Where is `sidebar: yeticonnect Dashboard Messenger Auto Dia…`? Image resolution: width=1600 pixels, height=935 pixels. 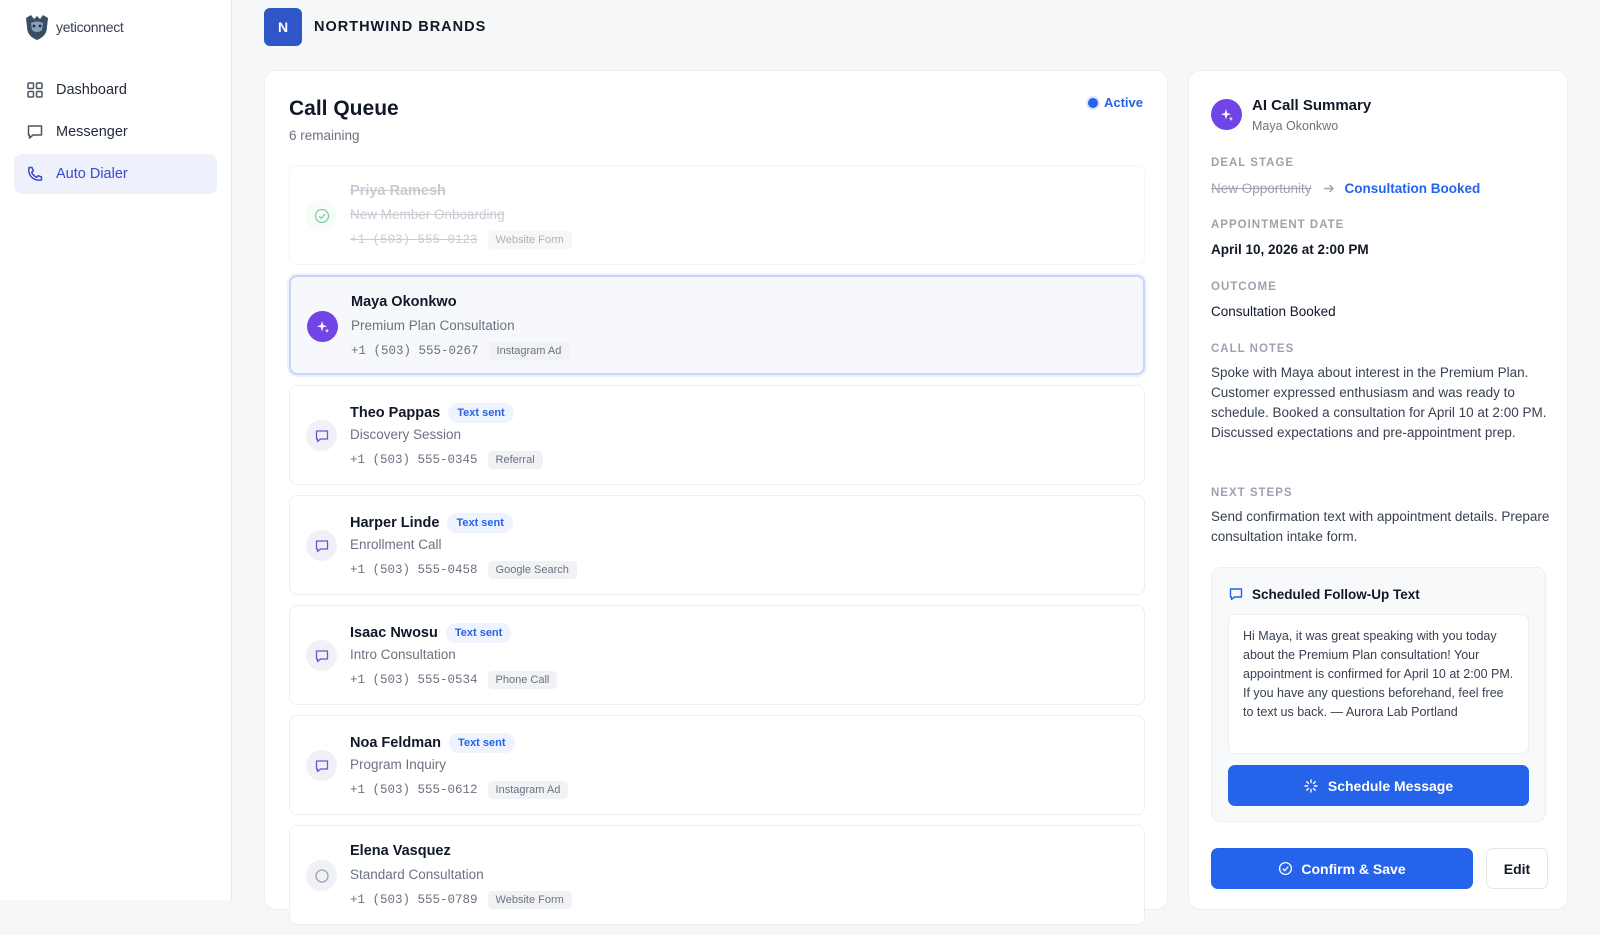
sidebar: yeticonnect Dashboard Messenger Auto Dia… is located at coordinates (116, 450).